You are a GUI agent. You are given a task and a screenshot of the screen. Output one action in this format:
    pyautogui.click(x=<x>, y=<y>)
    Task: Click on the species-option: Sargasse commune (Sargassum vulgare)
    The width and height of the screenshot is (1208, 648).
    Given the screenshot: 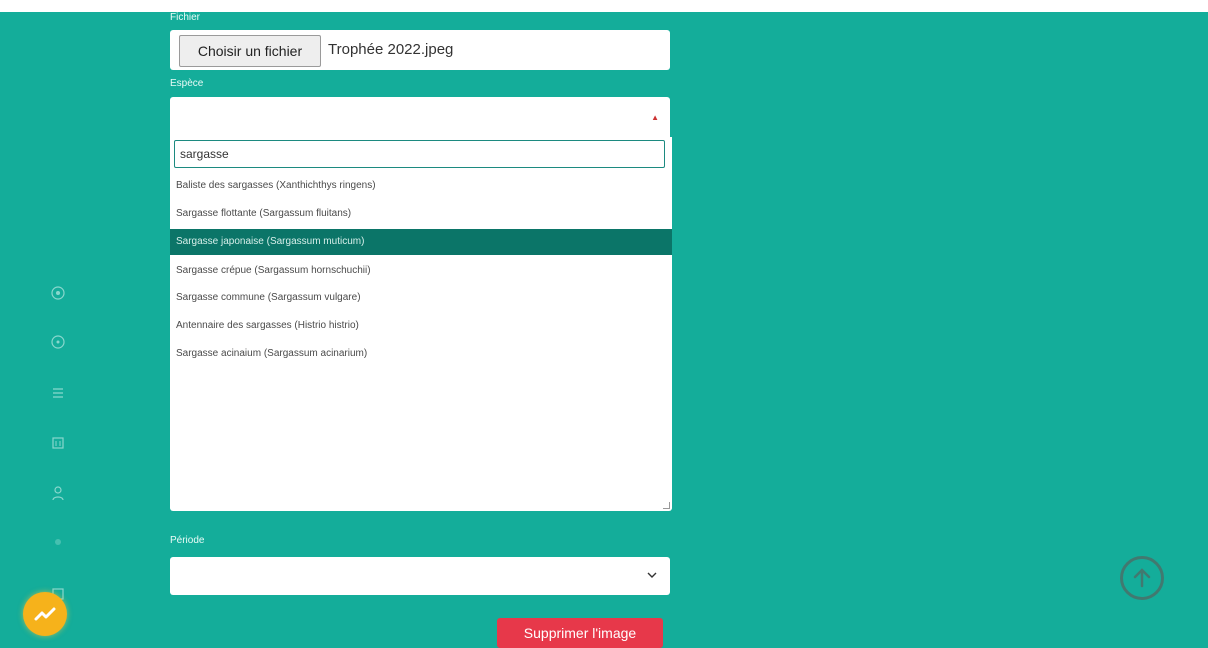 What is the action you would take?
    pyautogui.click(x=421, y=298)
    